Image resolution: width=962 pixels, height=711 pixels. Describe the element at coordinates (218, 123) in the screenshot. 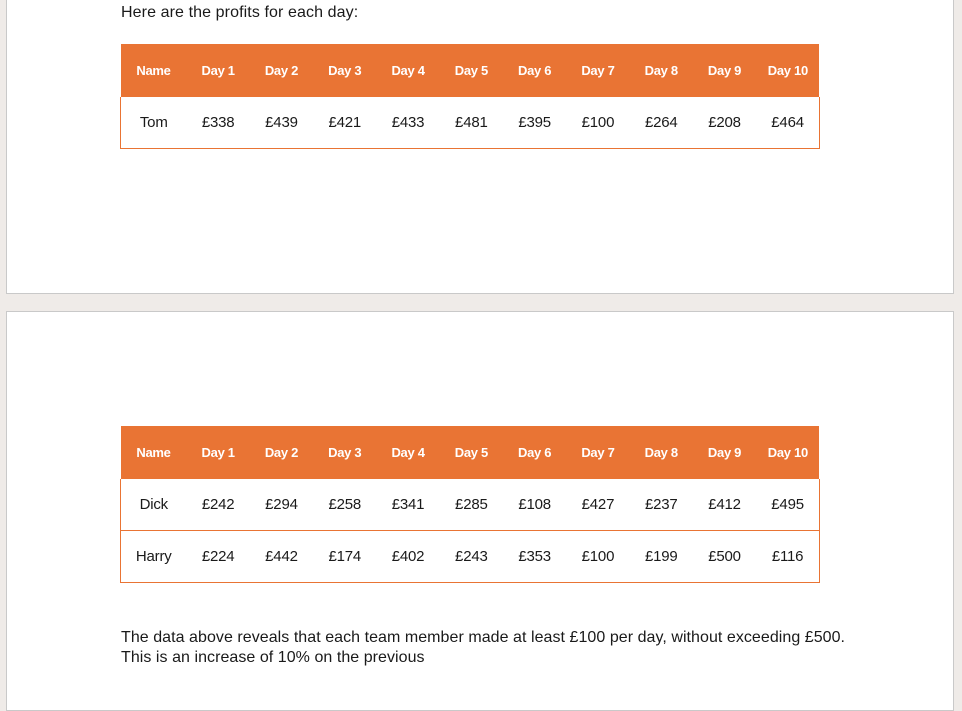

I see `cell-value: £338` at that location.